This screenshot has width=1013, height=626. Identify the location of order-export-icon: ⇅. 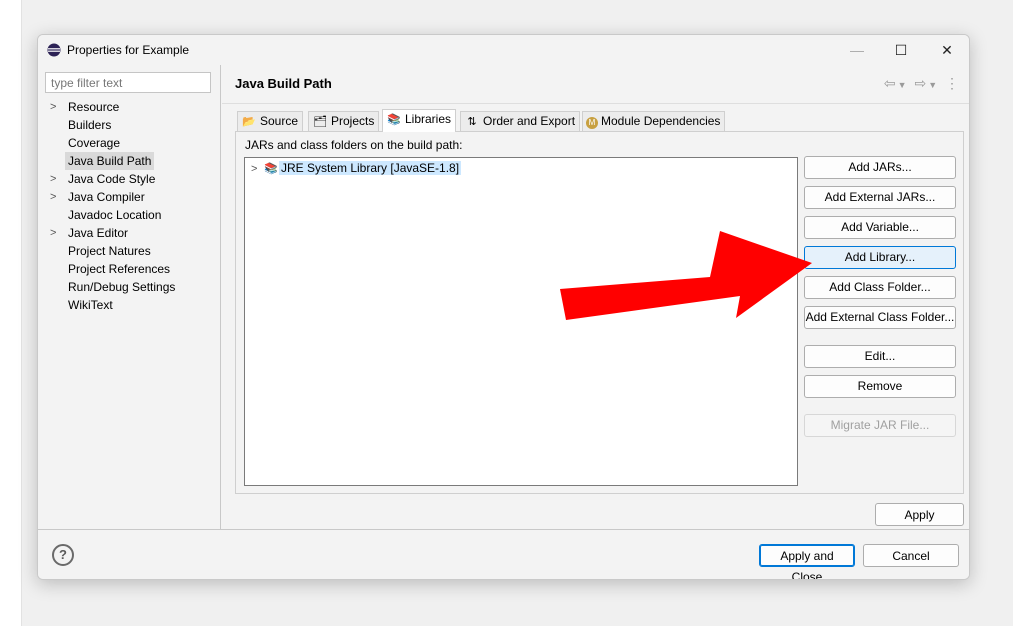
(472, 122).